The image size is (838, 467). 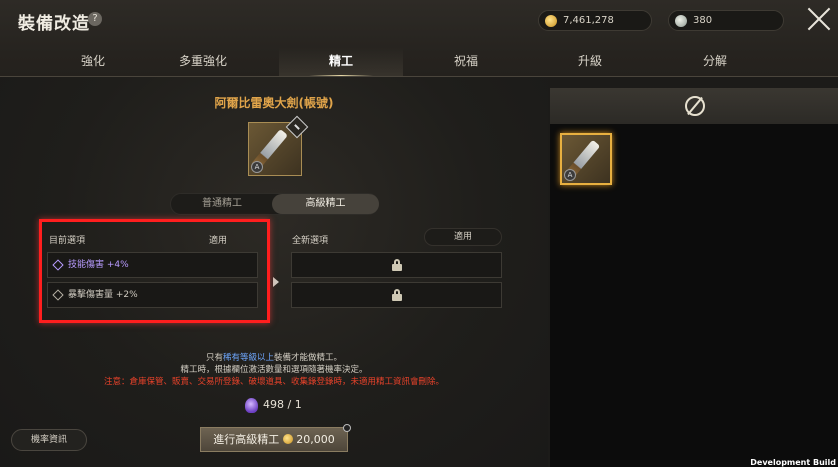 I want to click on filter-icon, so click(x=695, y=106).